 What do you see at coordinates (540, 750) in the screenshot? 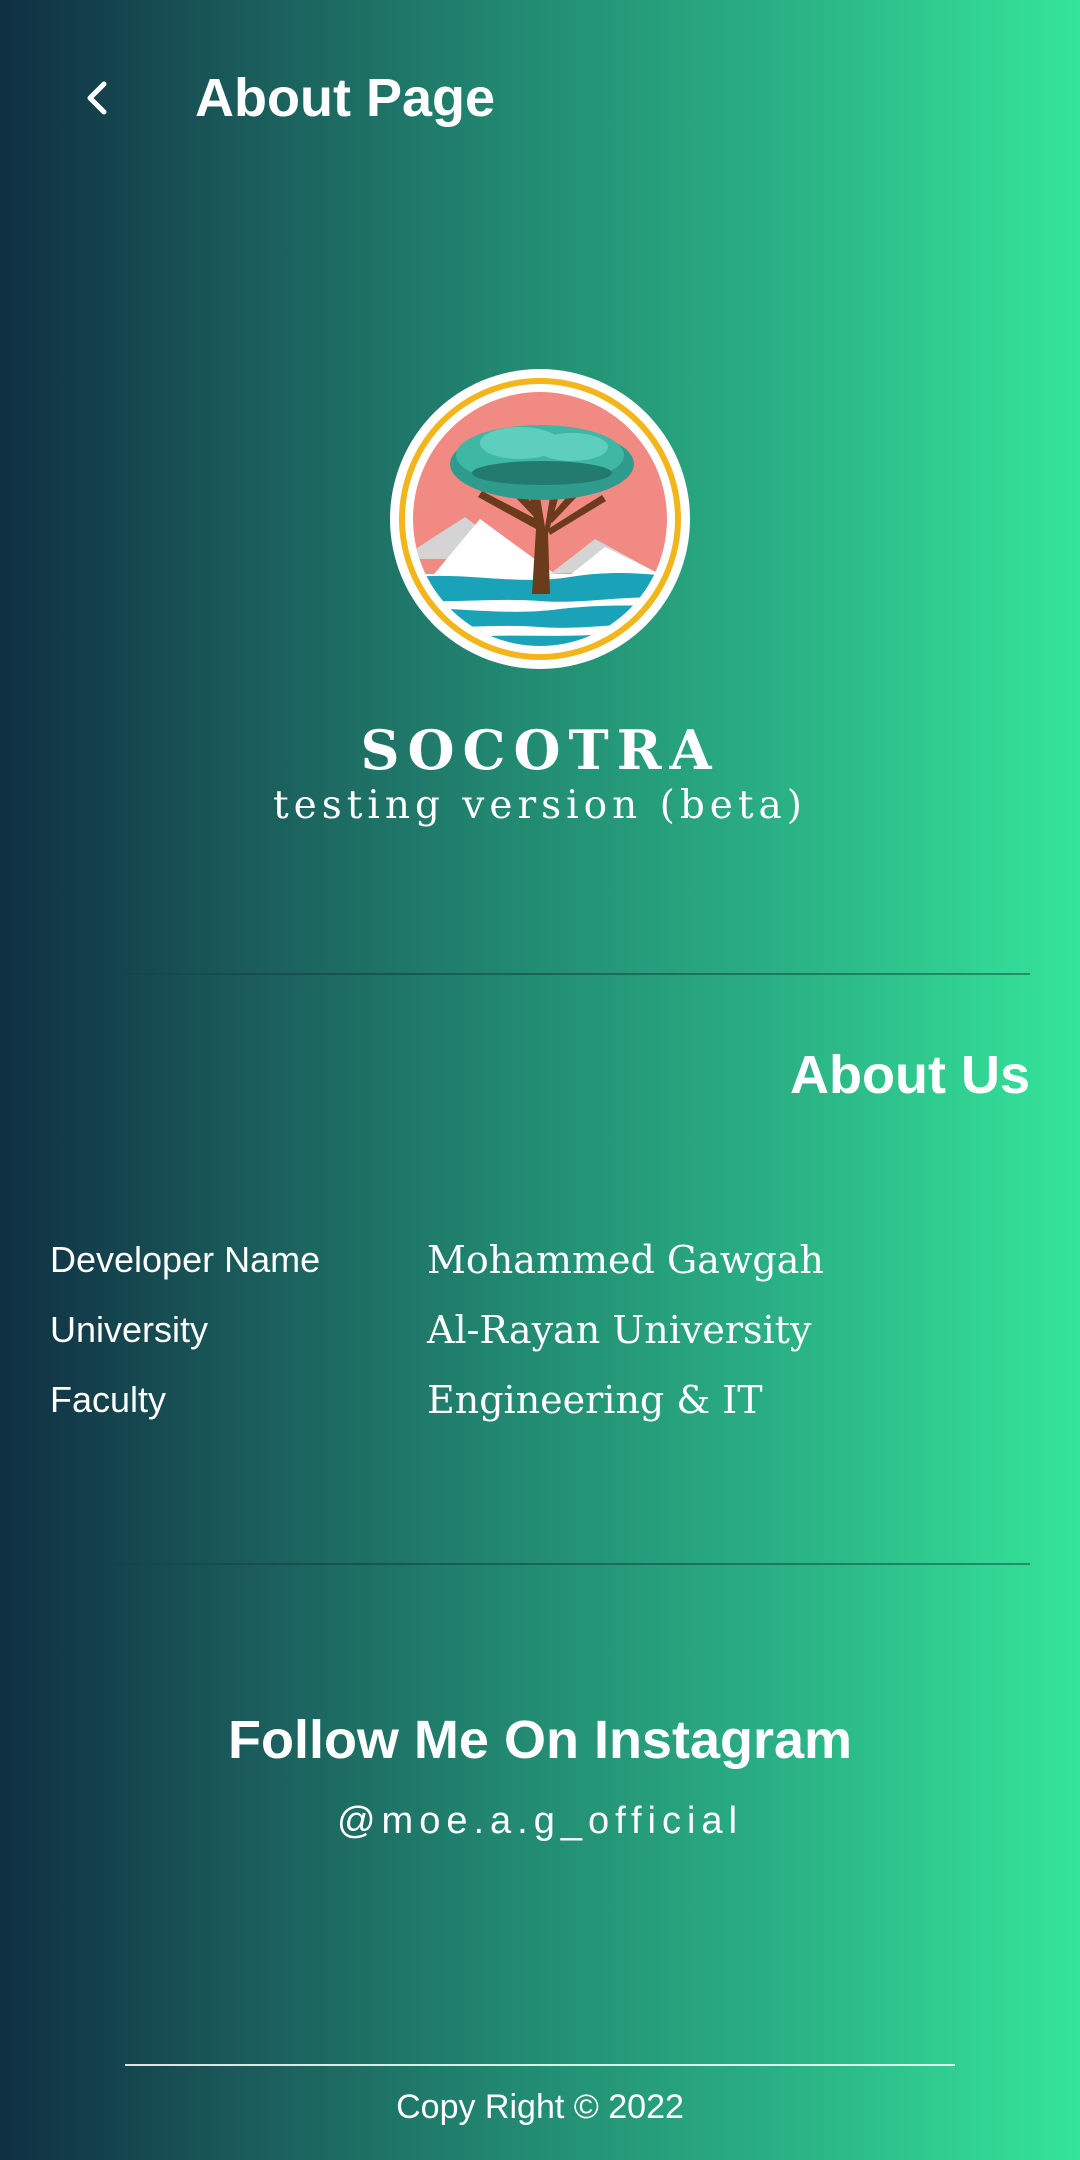
I see `app-name: SOCOTRA` at bounding box center [540, 750].